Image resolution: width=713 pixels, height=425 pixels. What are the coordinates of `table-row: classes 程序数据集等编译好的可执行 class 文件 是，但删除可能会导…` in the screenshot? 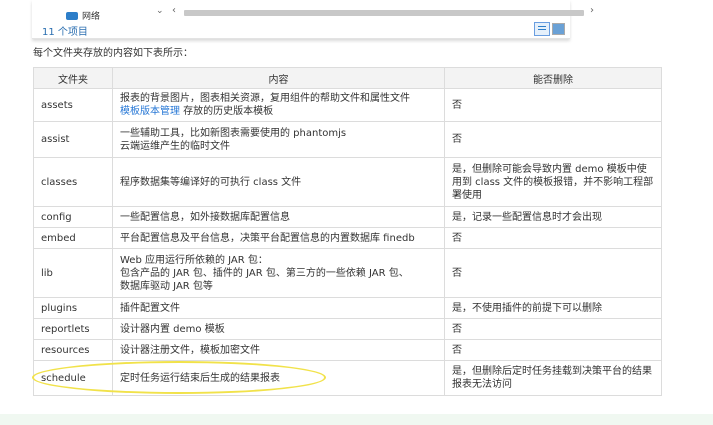 It's located at (347, 182).